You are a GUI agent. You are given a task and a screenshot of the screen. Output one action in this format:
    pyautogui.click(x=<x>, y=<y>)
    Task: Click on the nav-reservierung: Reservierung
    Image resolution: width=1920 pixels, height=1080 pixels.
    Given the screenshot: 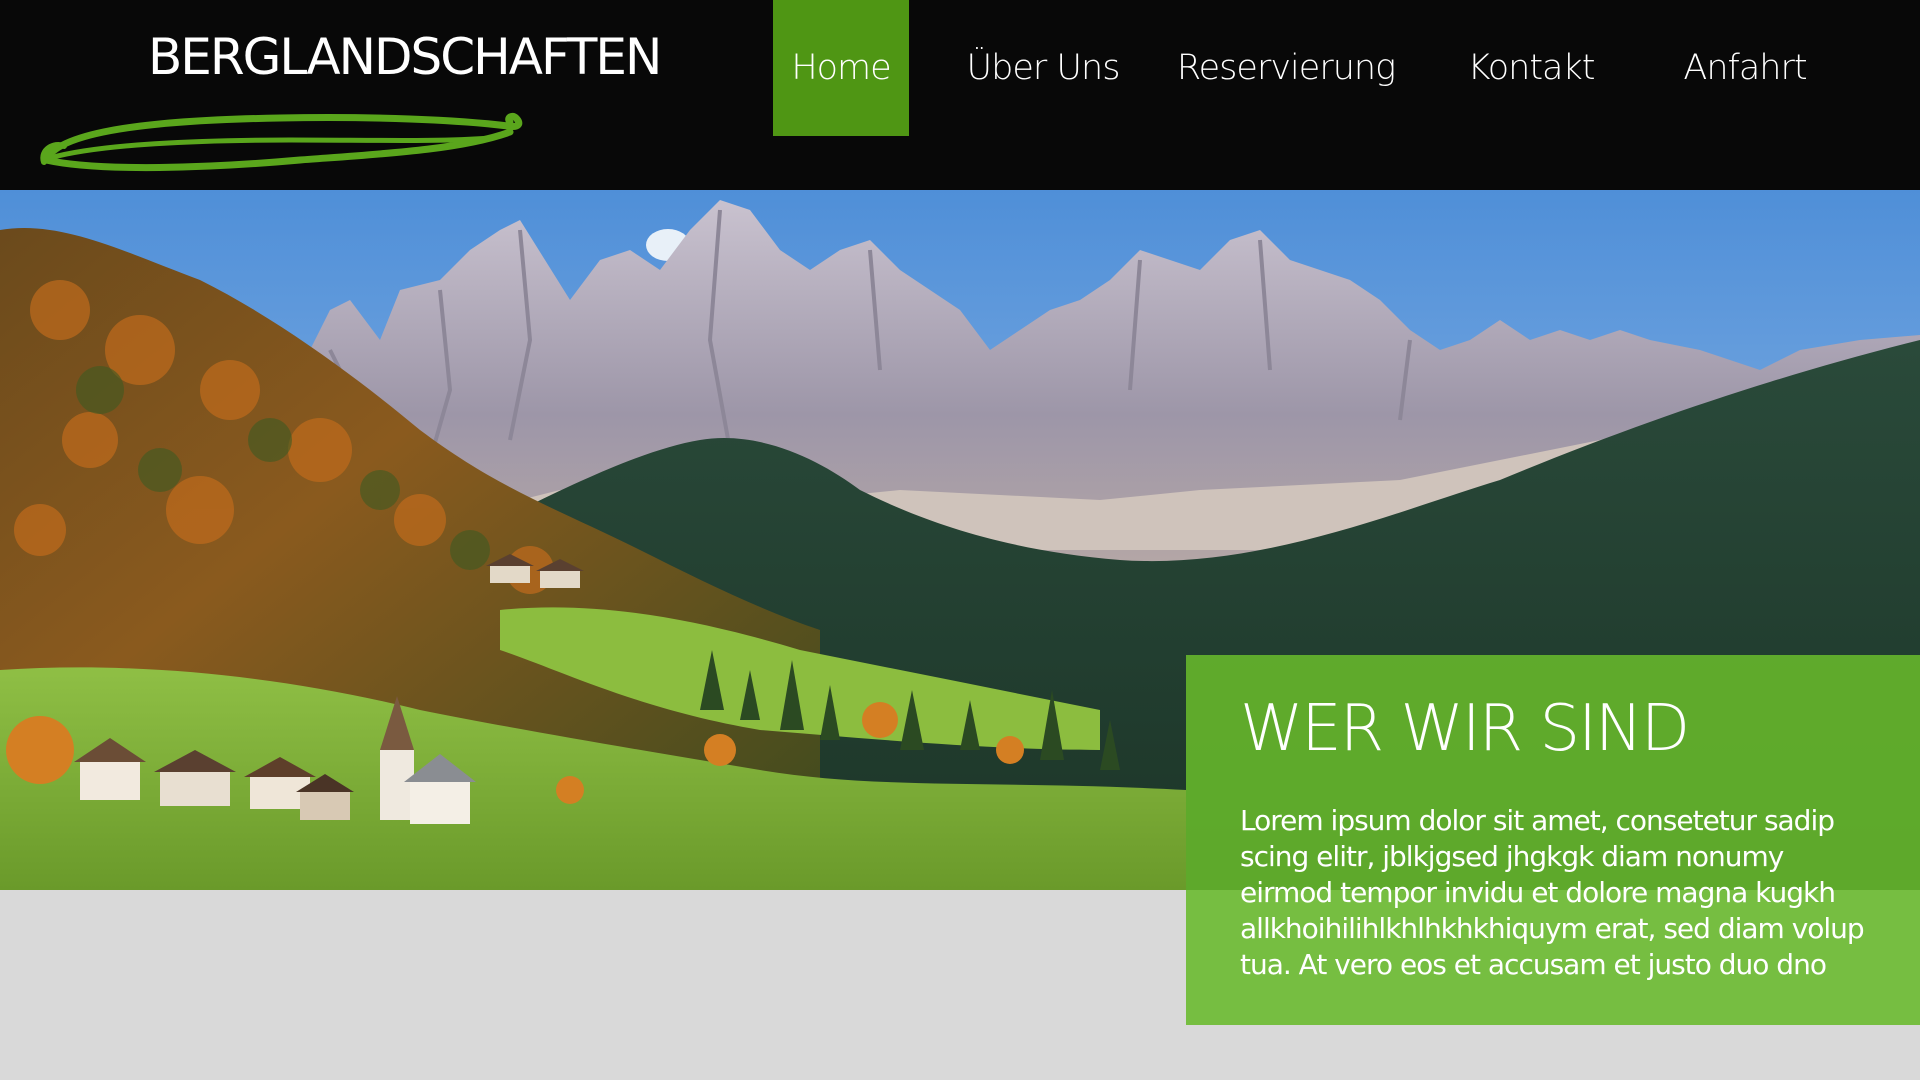 What is the action you would take?
    pyautogui.click(x=1286, y=68)
    